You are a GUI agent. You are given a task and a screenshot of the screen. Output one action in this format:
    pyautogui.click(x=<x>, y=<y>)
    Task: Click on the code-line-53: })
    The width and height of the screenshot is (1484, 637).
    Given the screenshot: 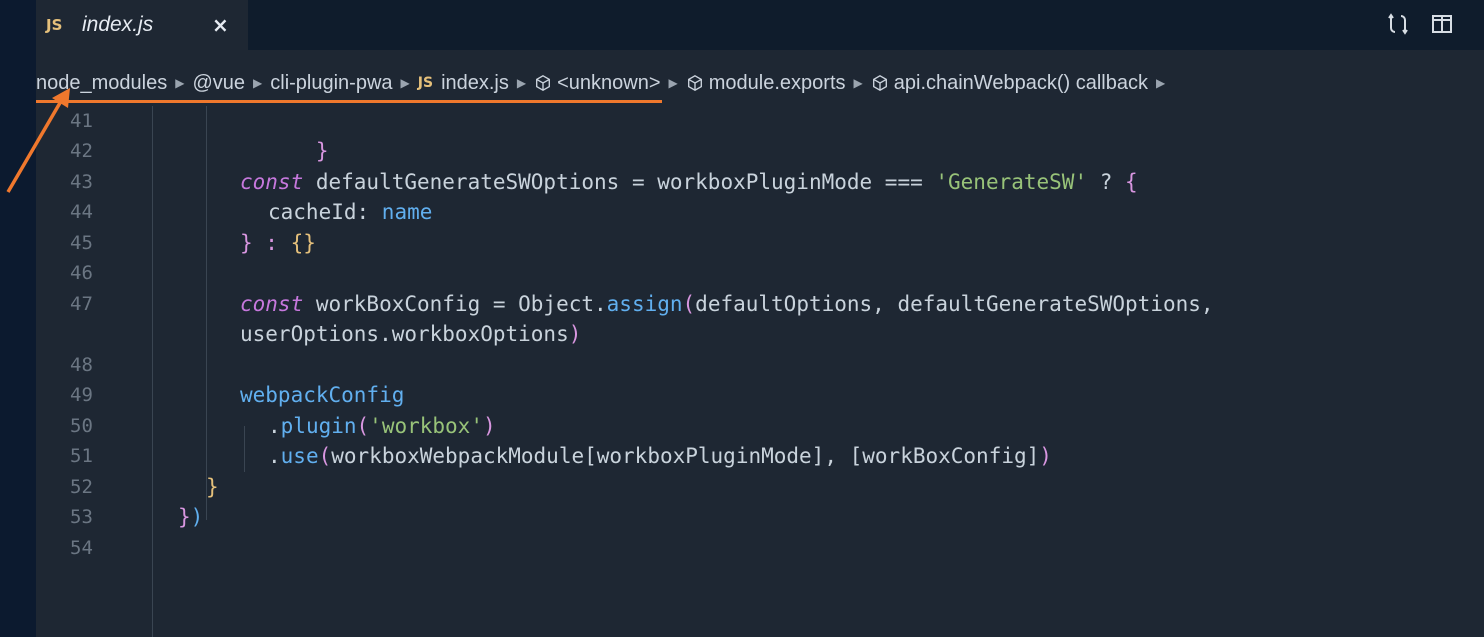 What is the action you would take?
    pyautogui.click(x=191, y=517)
    